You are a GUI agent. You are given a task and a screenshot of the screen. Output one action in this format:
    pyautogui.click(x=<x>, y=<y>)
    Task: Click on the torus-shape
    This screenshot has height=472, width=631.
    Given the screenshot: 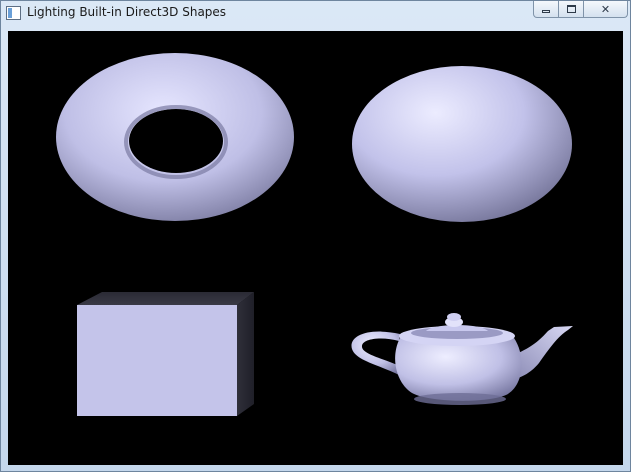 What is the action you would take?
    pyautogui.click(x=175, y=137)
    